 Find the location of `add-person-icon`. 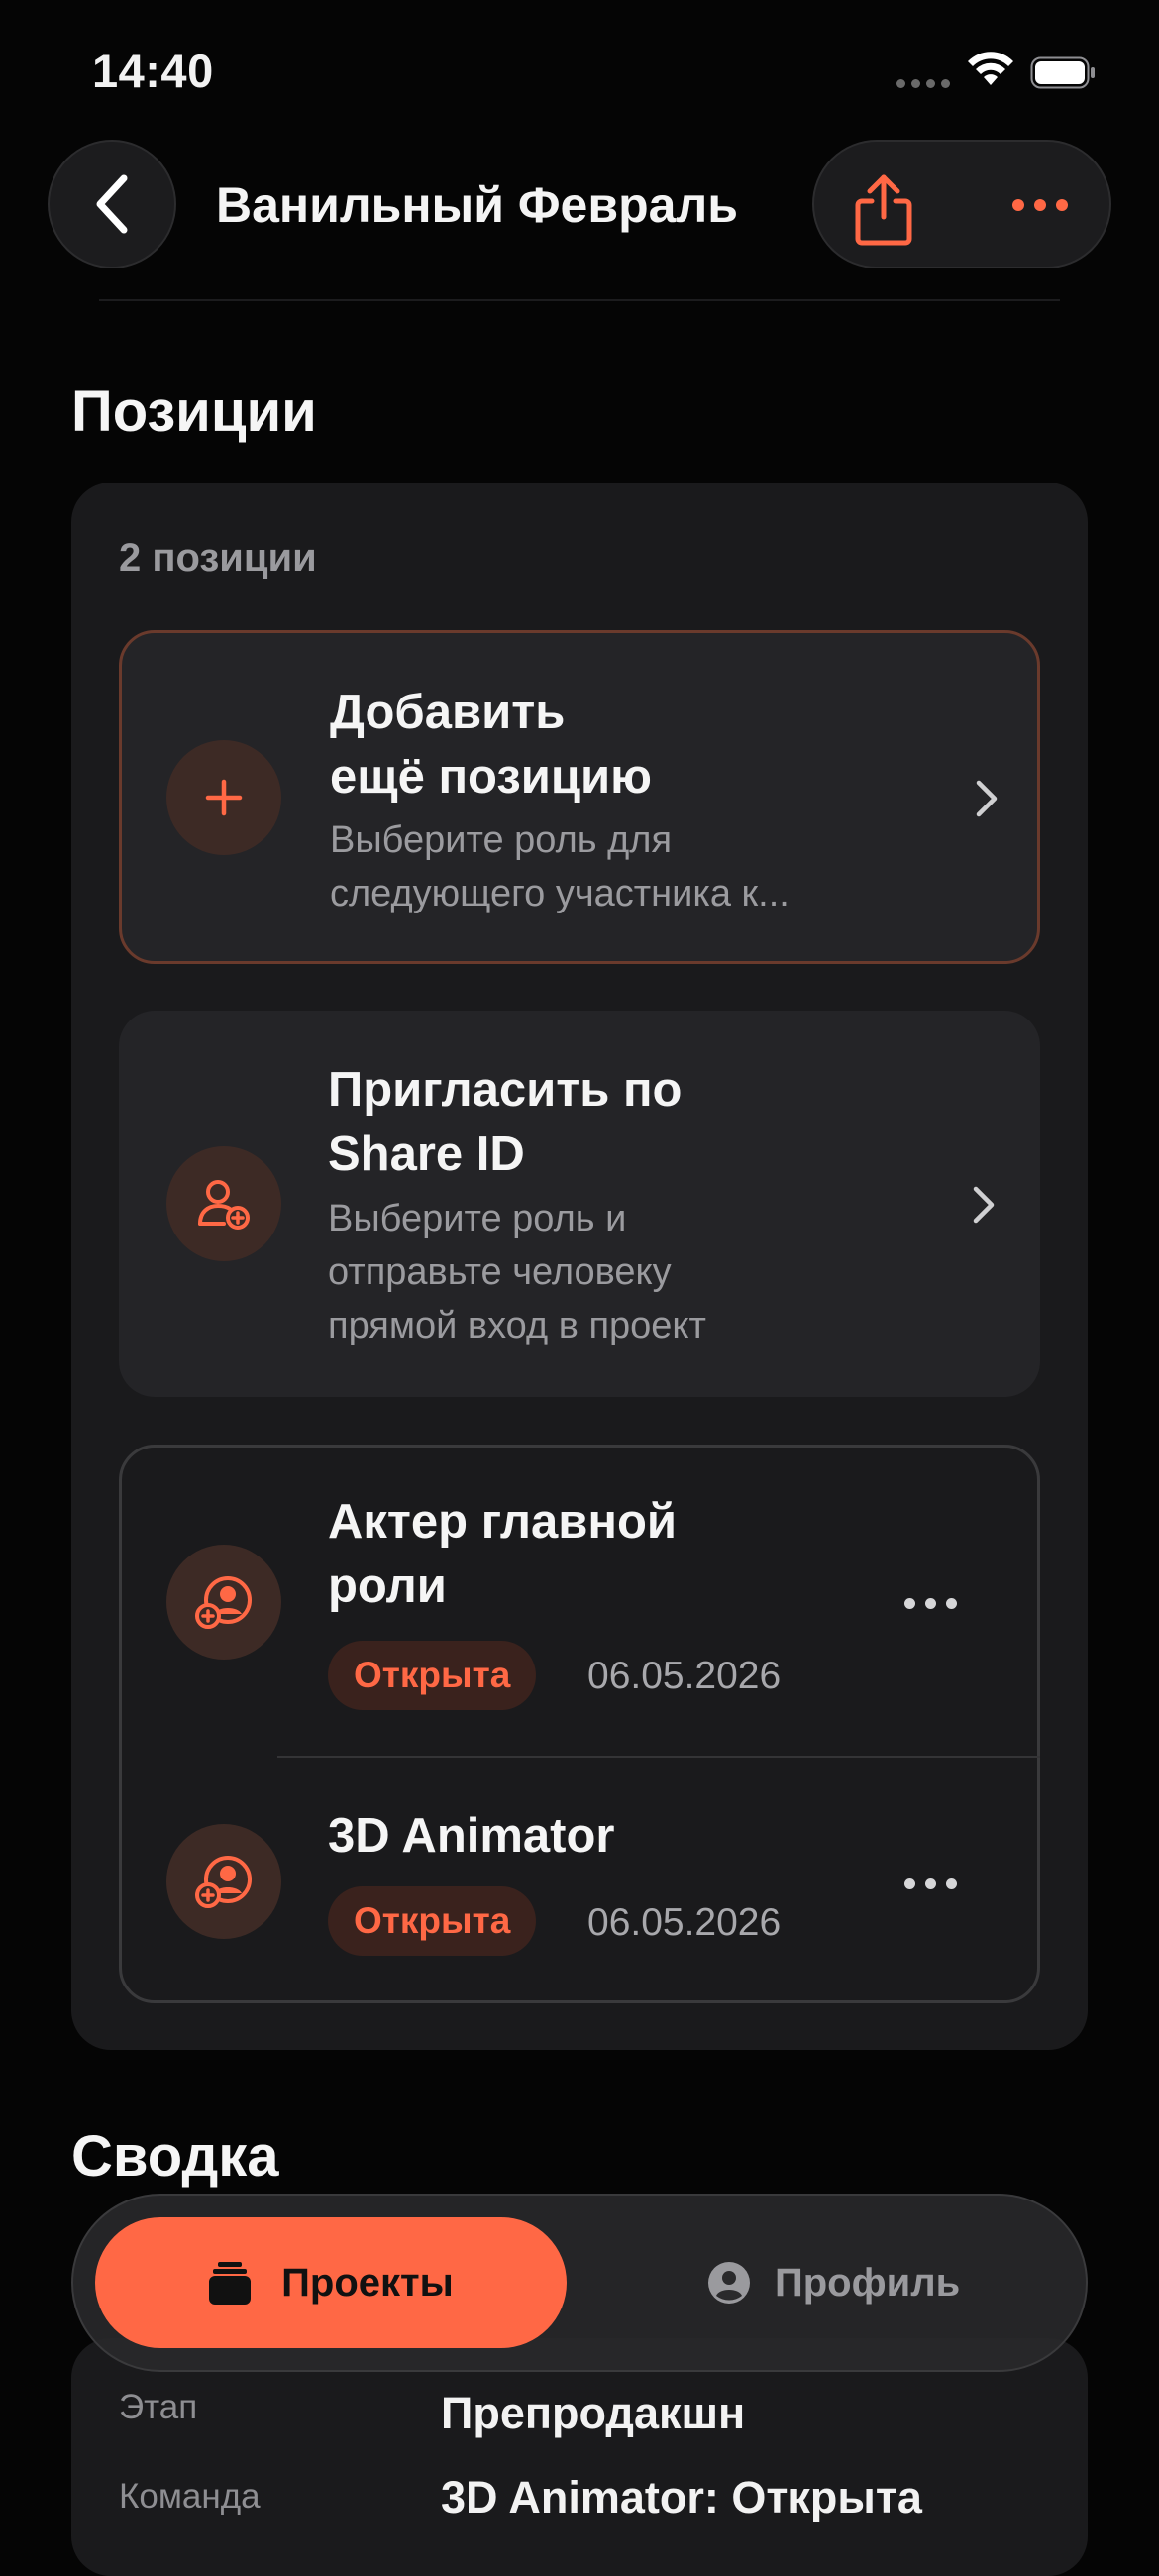

add-person-icon is located at coordinates (224, 1205).